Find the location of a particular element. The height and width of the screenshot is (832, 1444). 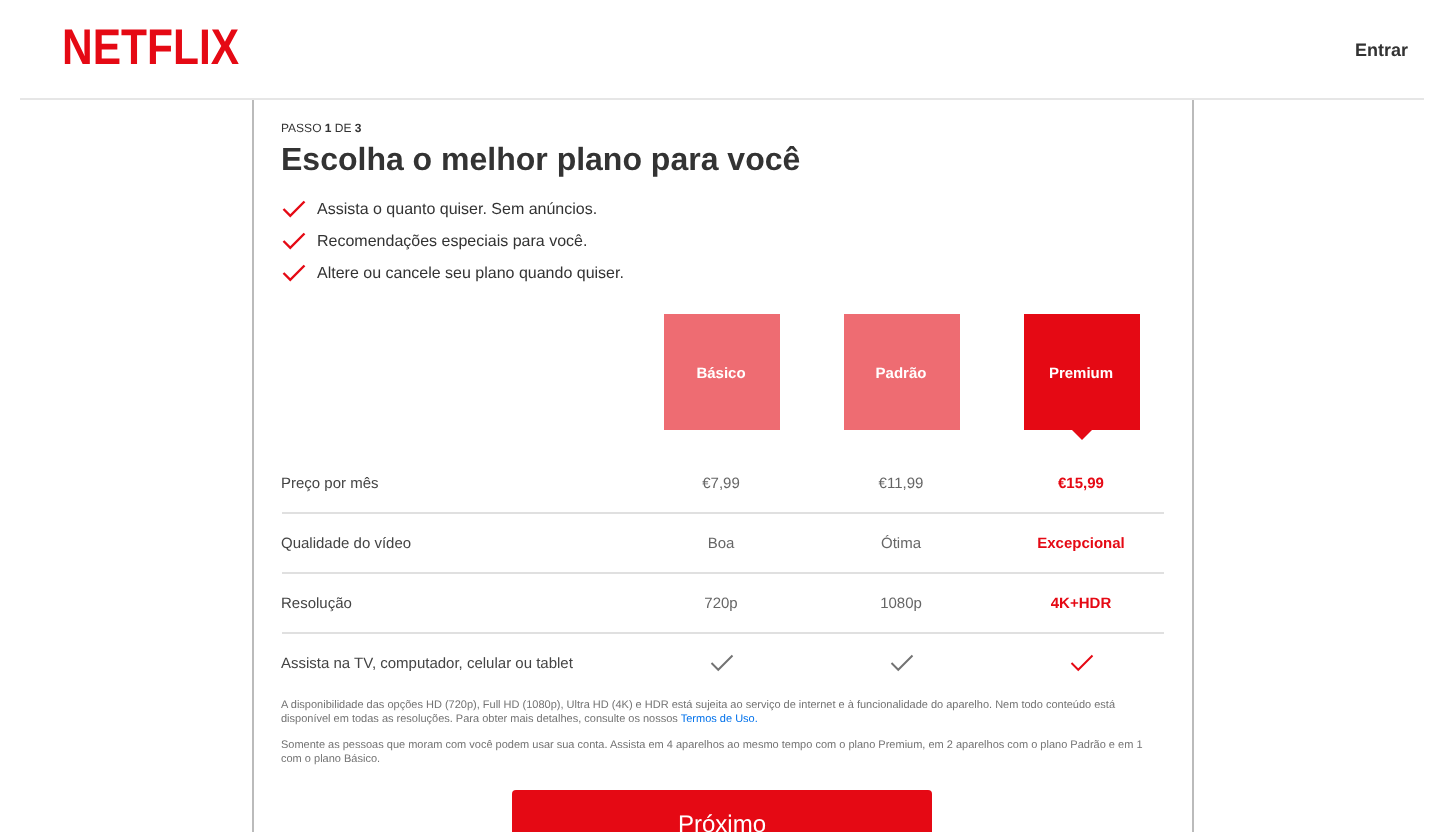

benefit-text: Altere ou cancele seu plano quando quiser. is located at coordinates (470, 272).